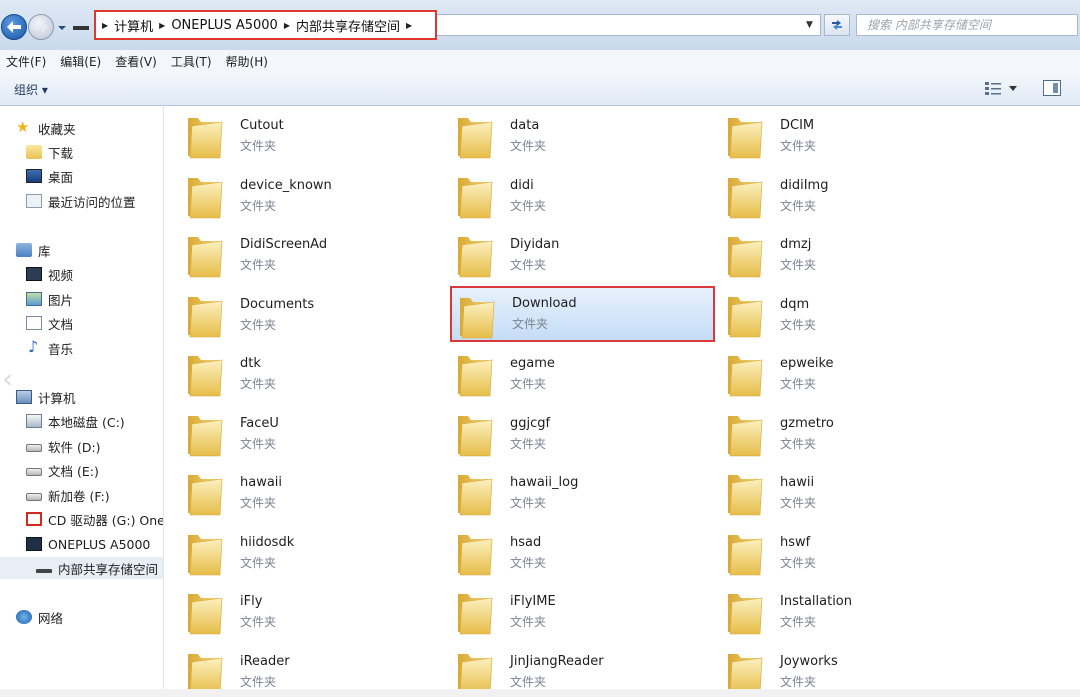  What do you see at coordinates (582, 314) in the screenshot?
I see `folder-item: Download 文件夹` at bounding box center [582, 314].